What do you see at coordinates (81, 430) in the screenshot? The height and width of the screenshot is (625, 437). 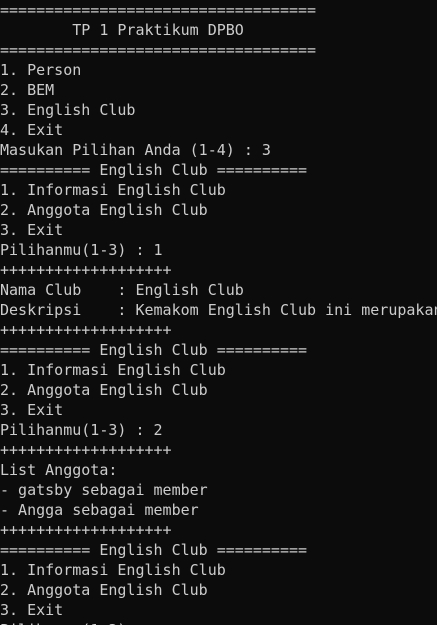 I see `console-line: Pilihanmu(1-3) : 2` at bounding box center [81, 430].